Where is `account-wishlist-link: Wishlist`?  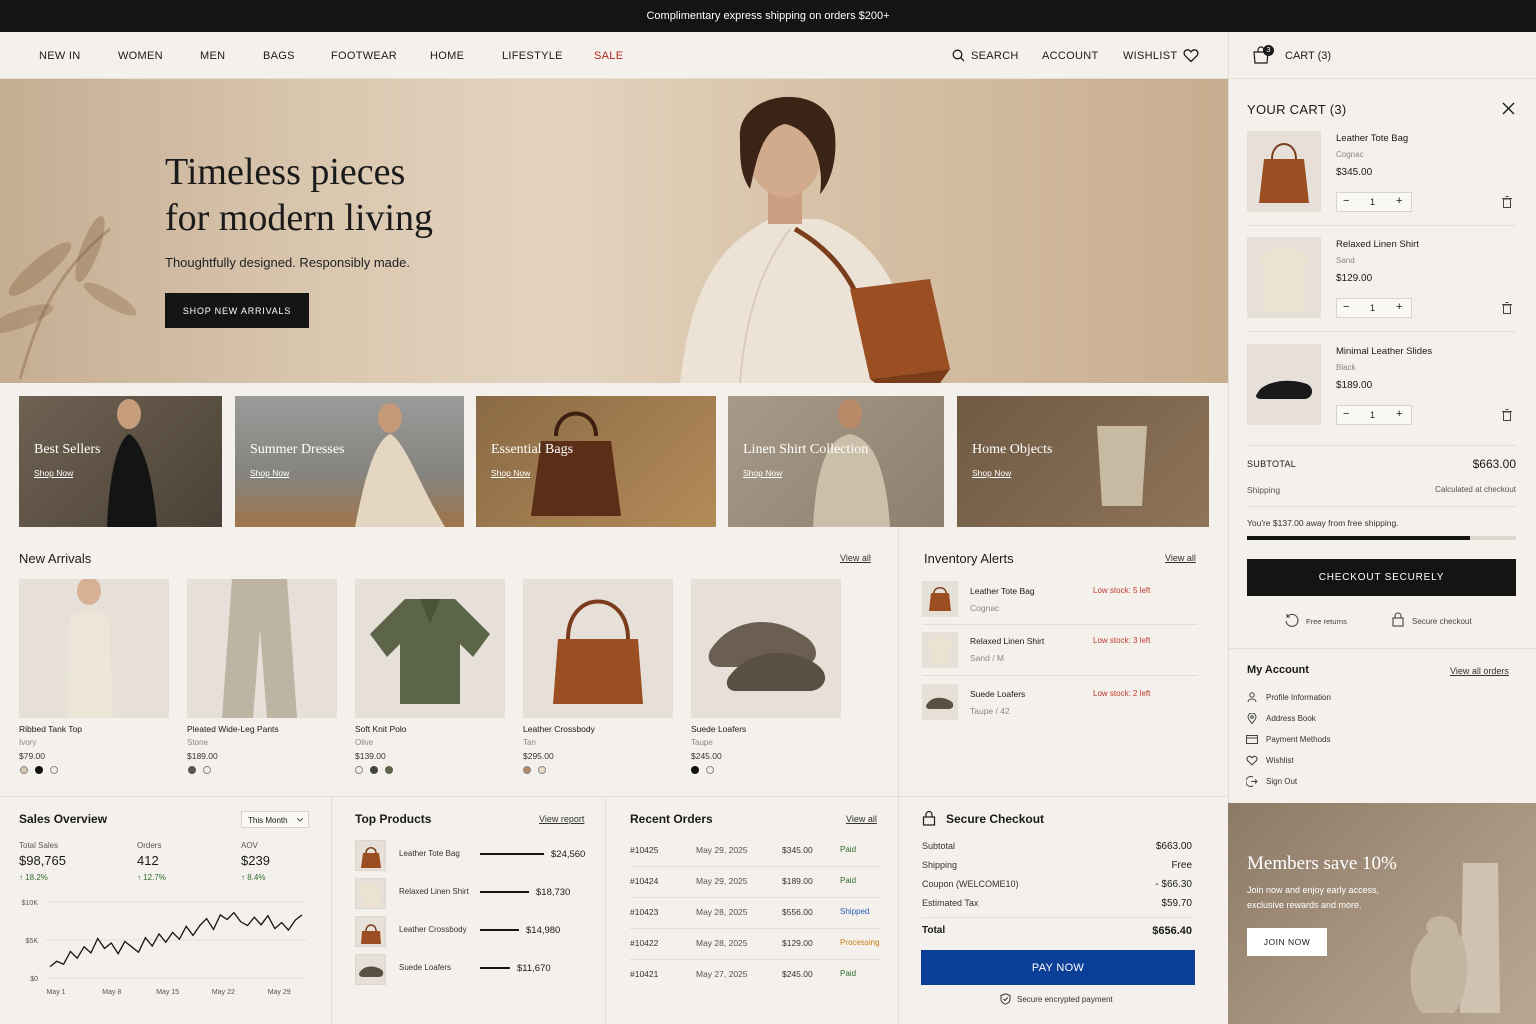 account-wishlist-link: Wishlist is located at coordinates (1280, 760).